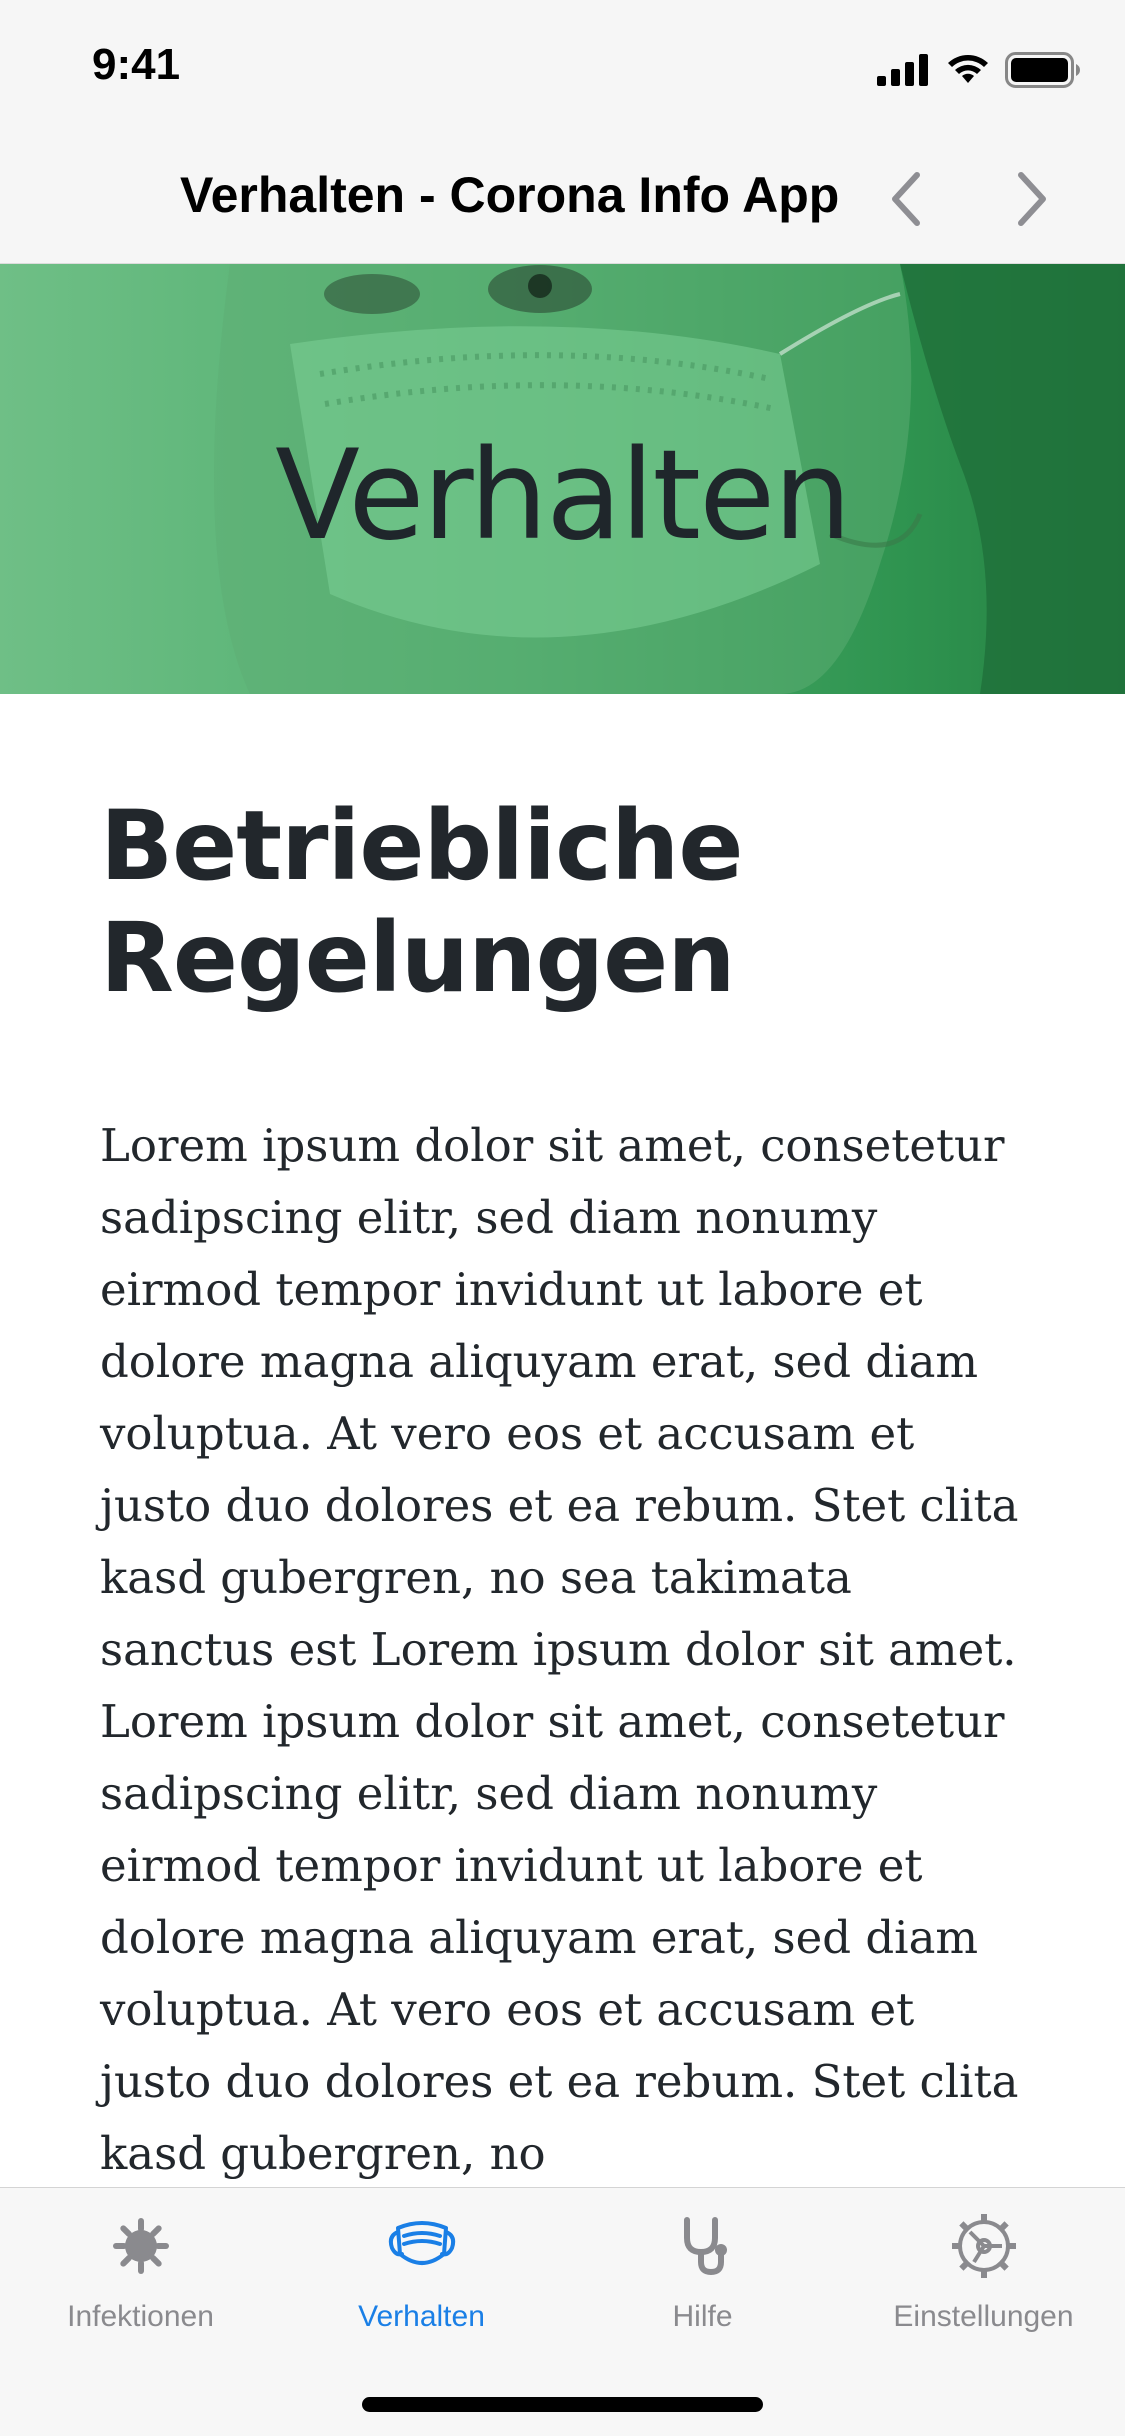 The width and height of the screenshot is (1125, 2436). I want to click on virus-icon, so click(141, 2246).